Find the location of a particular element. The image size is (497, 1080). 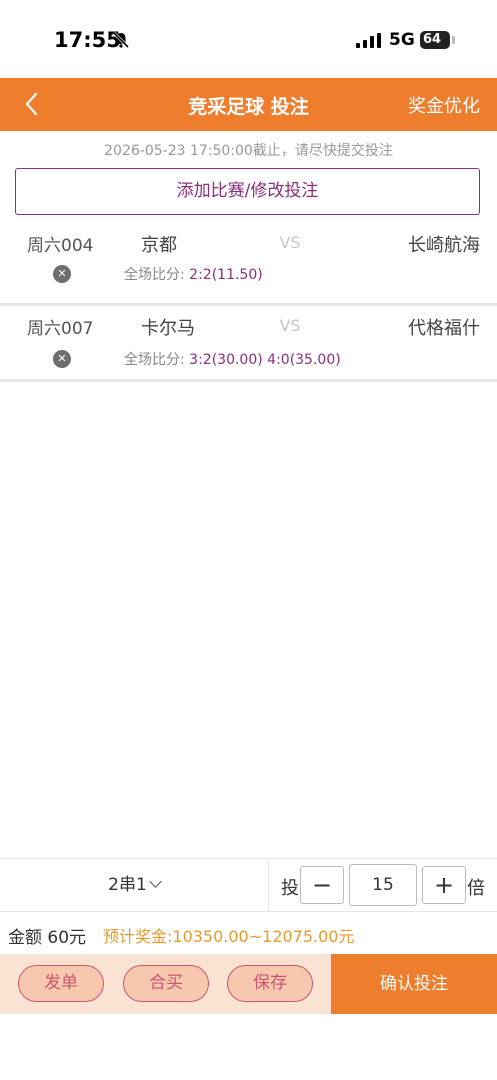

bonus-optimize-button: 奖金优化 is located at coordinates (444, 105).